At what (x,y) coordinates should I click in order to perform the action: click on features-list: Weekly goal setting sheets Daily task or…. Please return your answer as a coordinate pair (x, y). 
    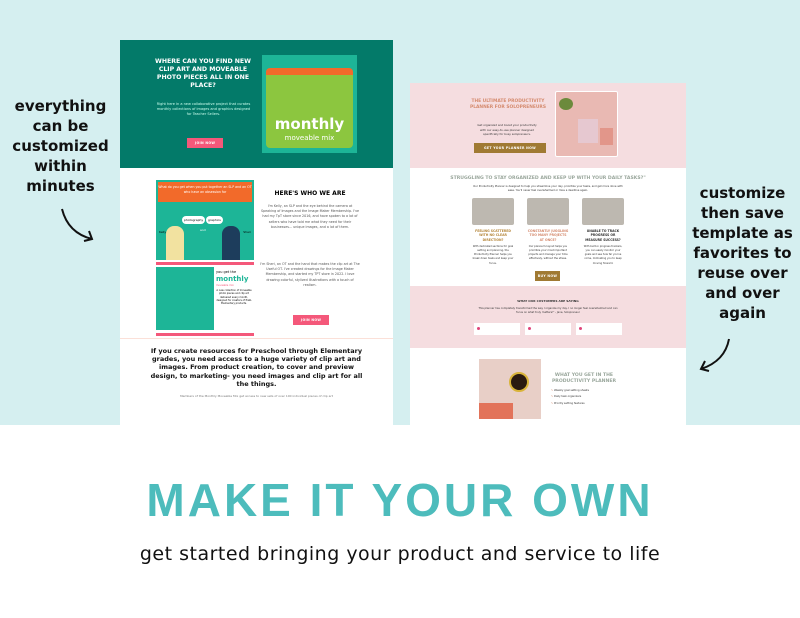
    Looking at the image, I should click on (570, 397).